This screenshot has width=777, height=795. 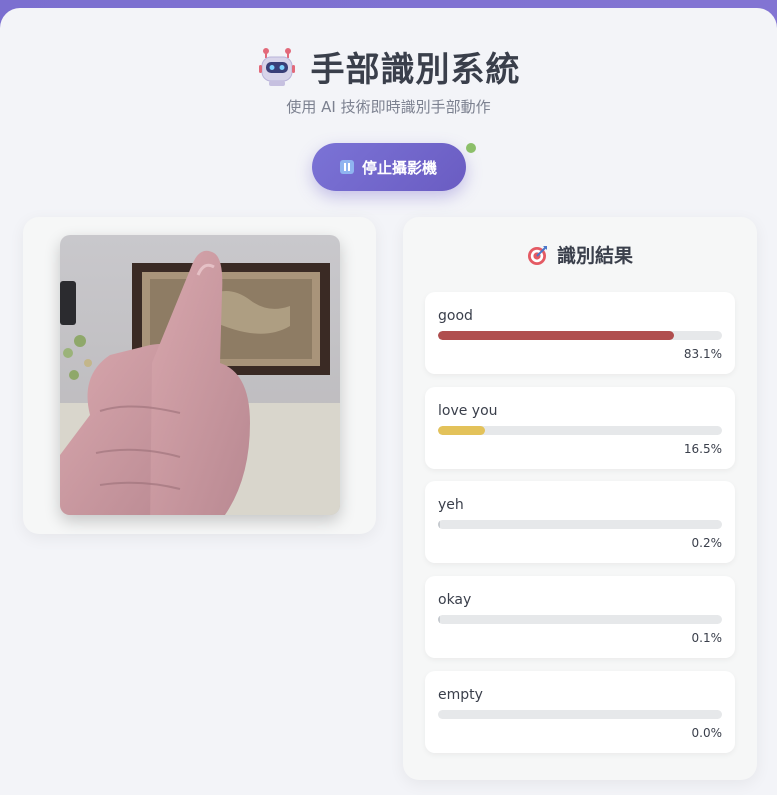 I want to click on result-label: good, so click(x=455, y=316).